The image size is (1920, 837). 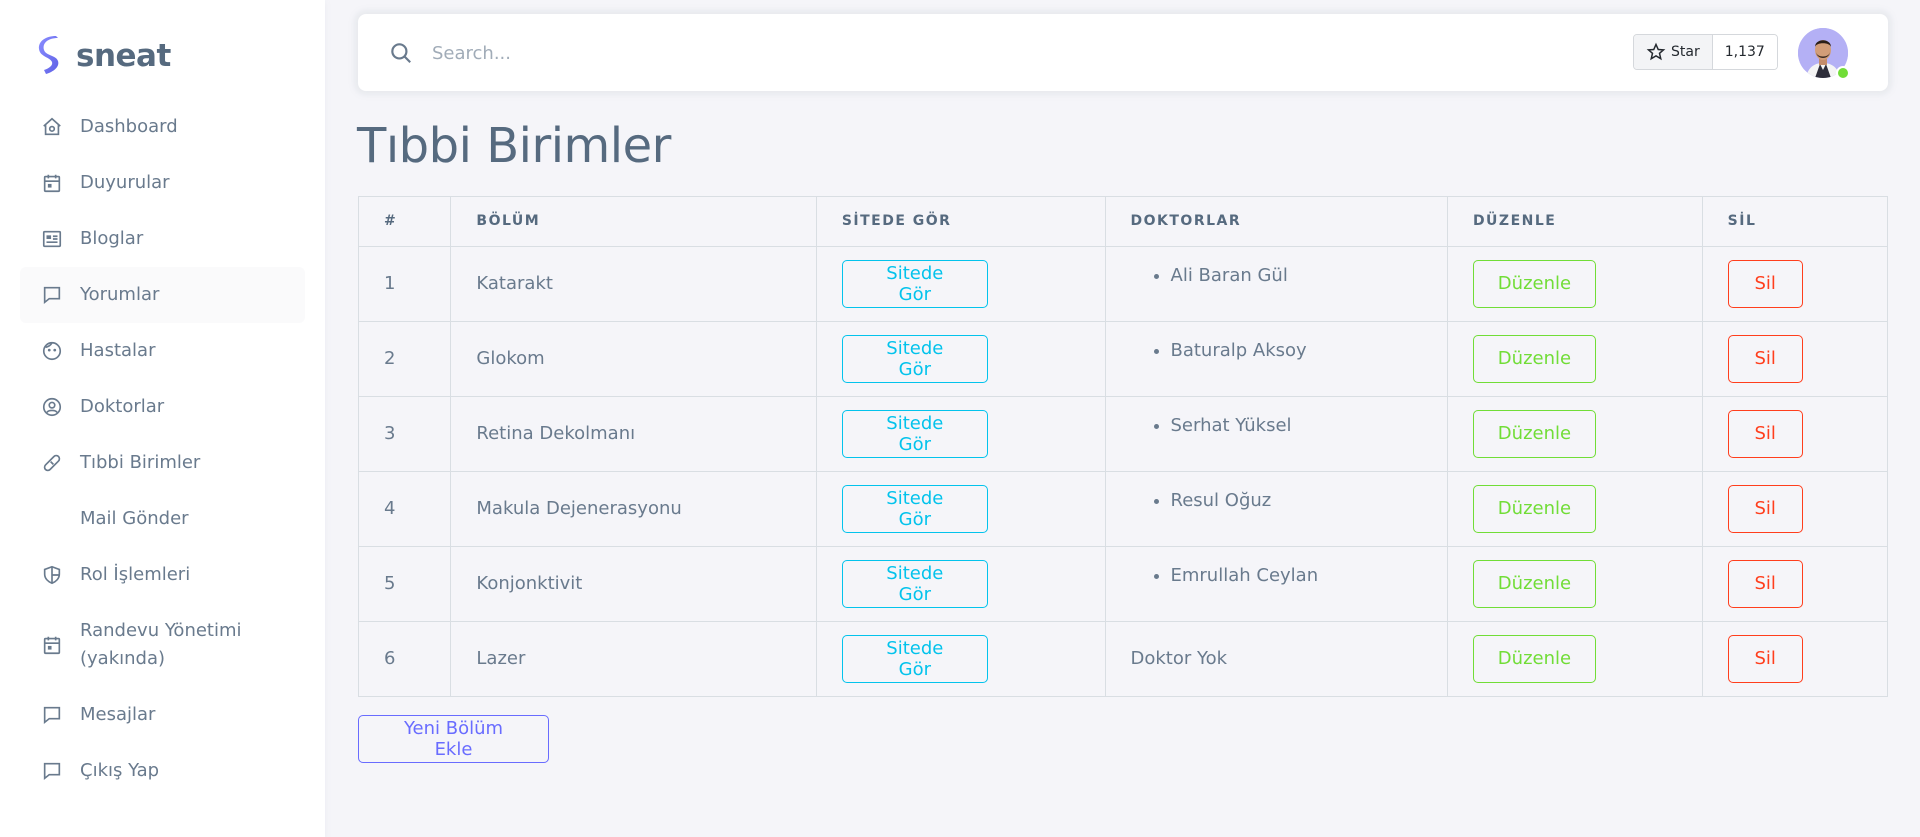 I want to click on star-label: Star, so click(x=1685, y=52).